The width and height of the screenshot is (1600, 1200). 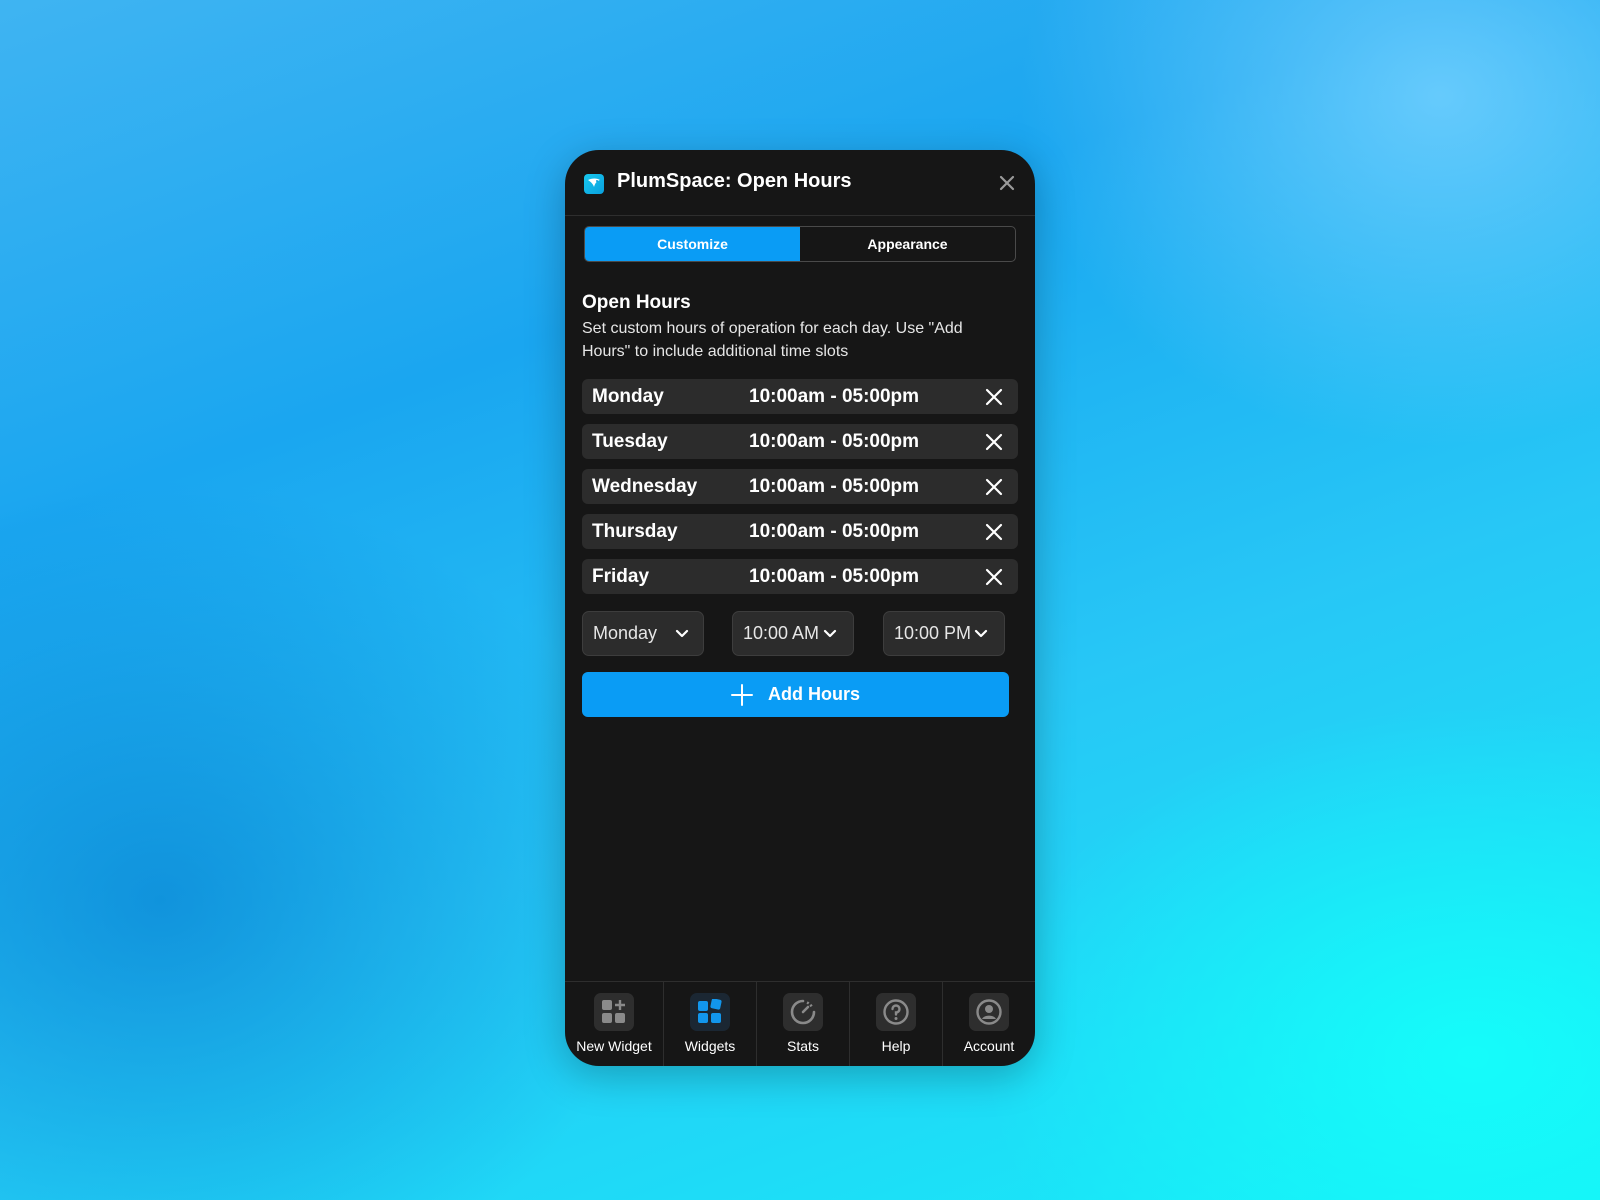 I want to click on hours-row: Tuesday 10:00am - 05:00pm, so click(x=800, y=441).